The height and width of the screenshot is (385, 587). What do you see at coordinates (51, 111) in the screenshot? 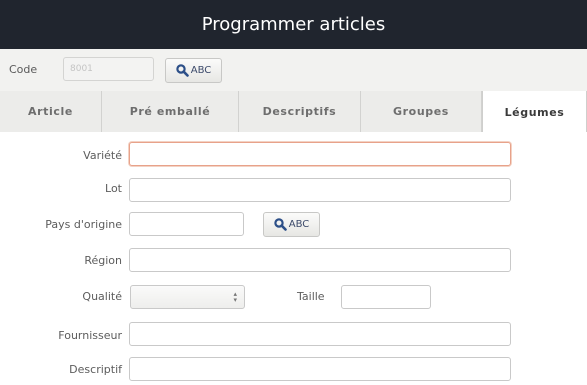
I see `tab-article: Article` at bounding box center [51, 111].